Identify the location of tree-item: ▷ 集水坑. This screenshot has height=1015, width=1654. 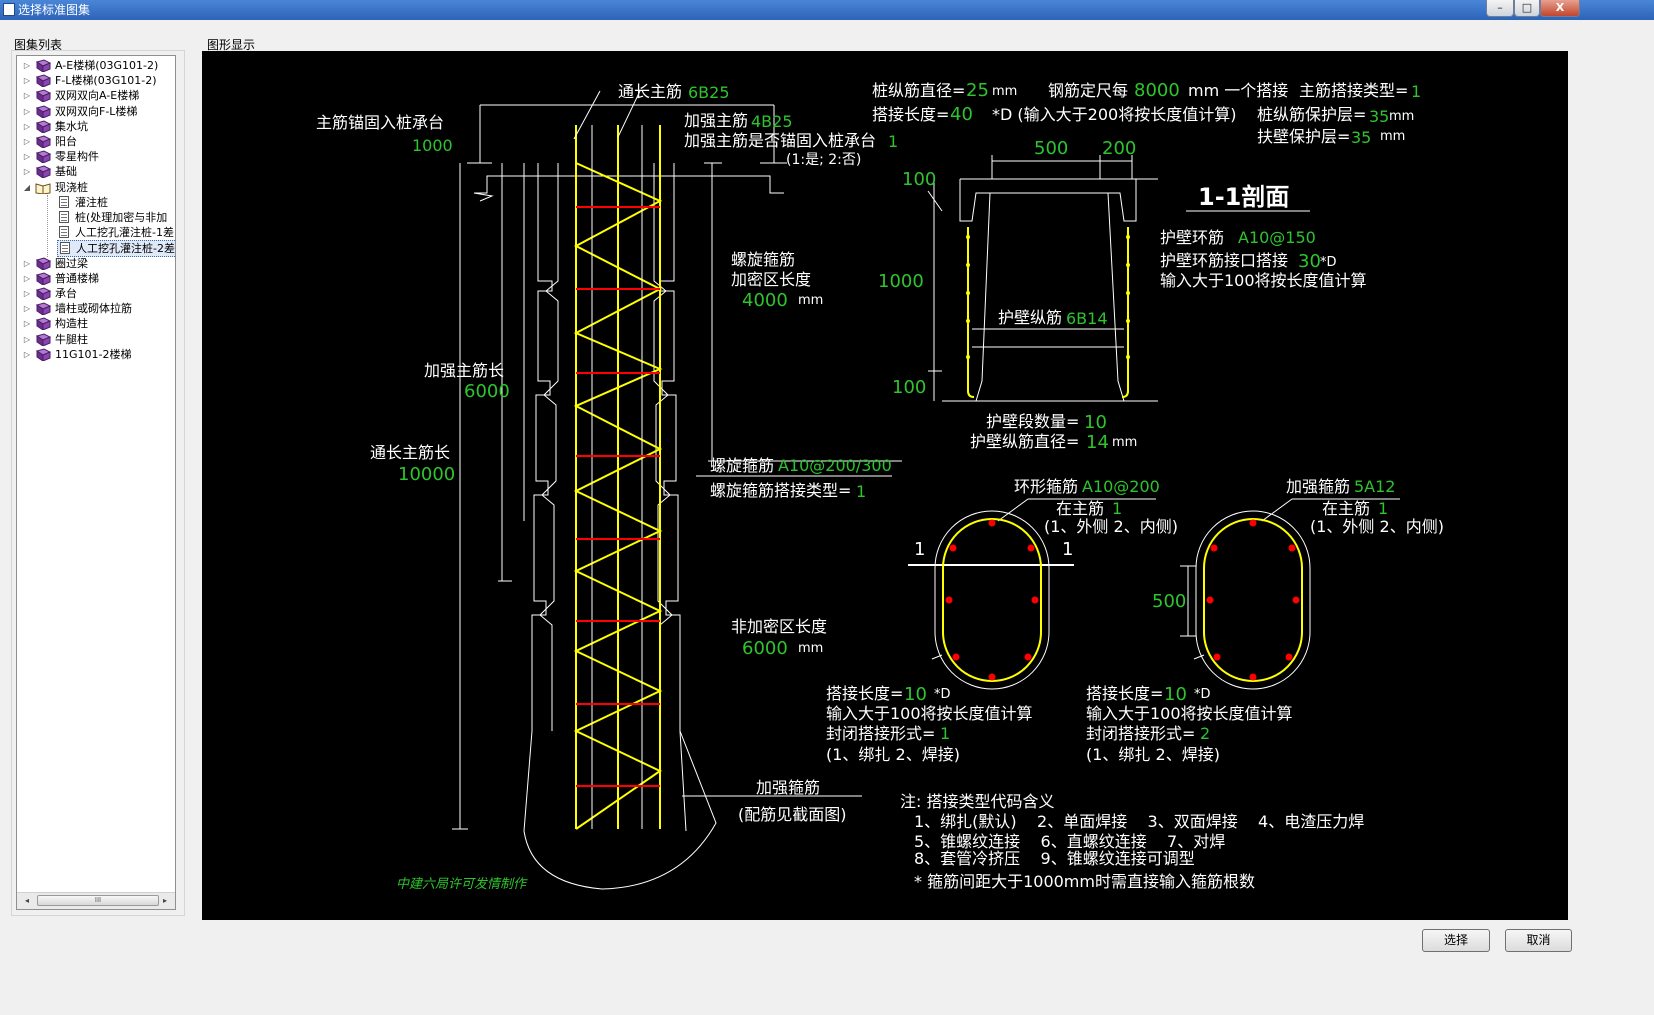
(98, 126).